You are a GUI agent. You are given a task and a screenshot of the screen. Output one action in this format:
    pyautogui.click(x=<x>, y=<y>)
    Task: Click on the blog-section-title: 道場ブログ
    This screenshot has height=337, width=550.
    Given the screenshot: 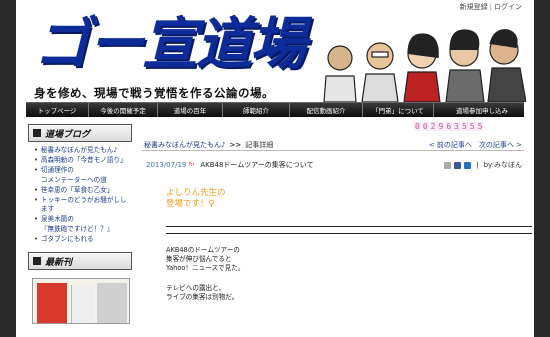 What is the action you would take?
    pyautogui.click(x=68, y=134)
    